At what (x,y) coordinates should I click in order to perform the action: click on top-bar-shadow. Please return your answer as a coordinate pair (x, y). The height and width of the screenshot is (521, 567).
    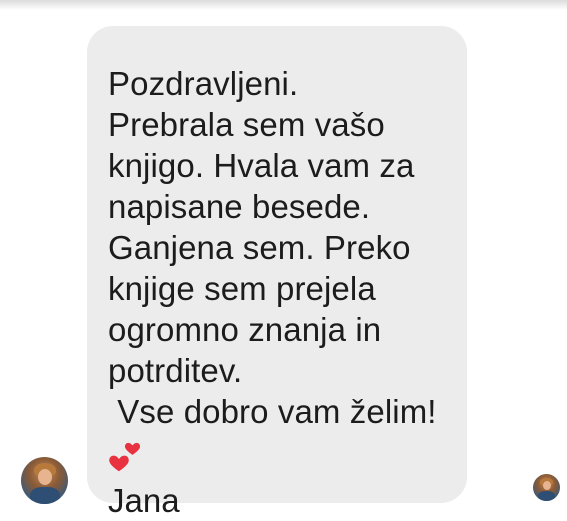
    Looking at the image, I should click on (283, 5).